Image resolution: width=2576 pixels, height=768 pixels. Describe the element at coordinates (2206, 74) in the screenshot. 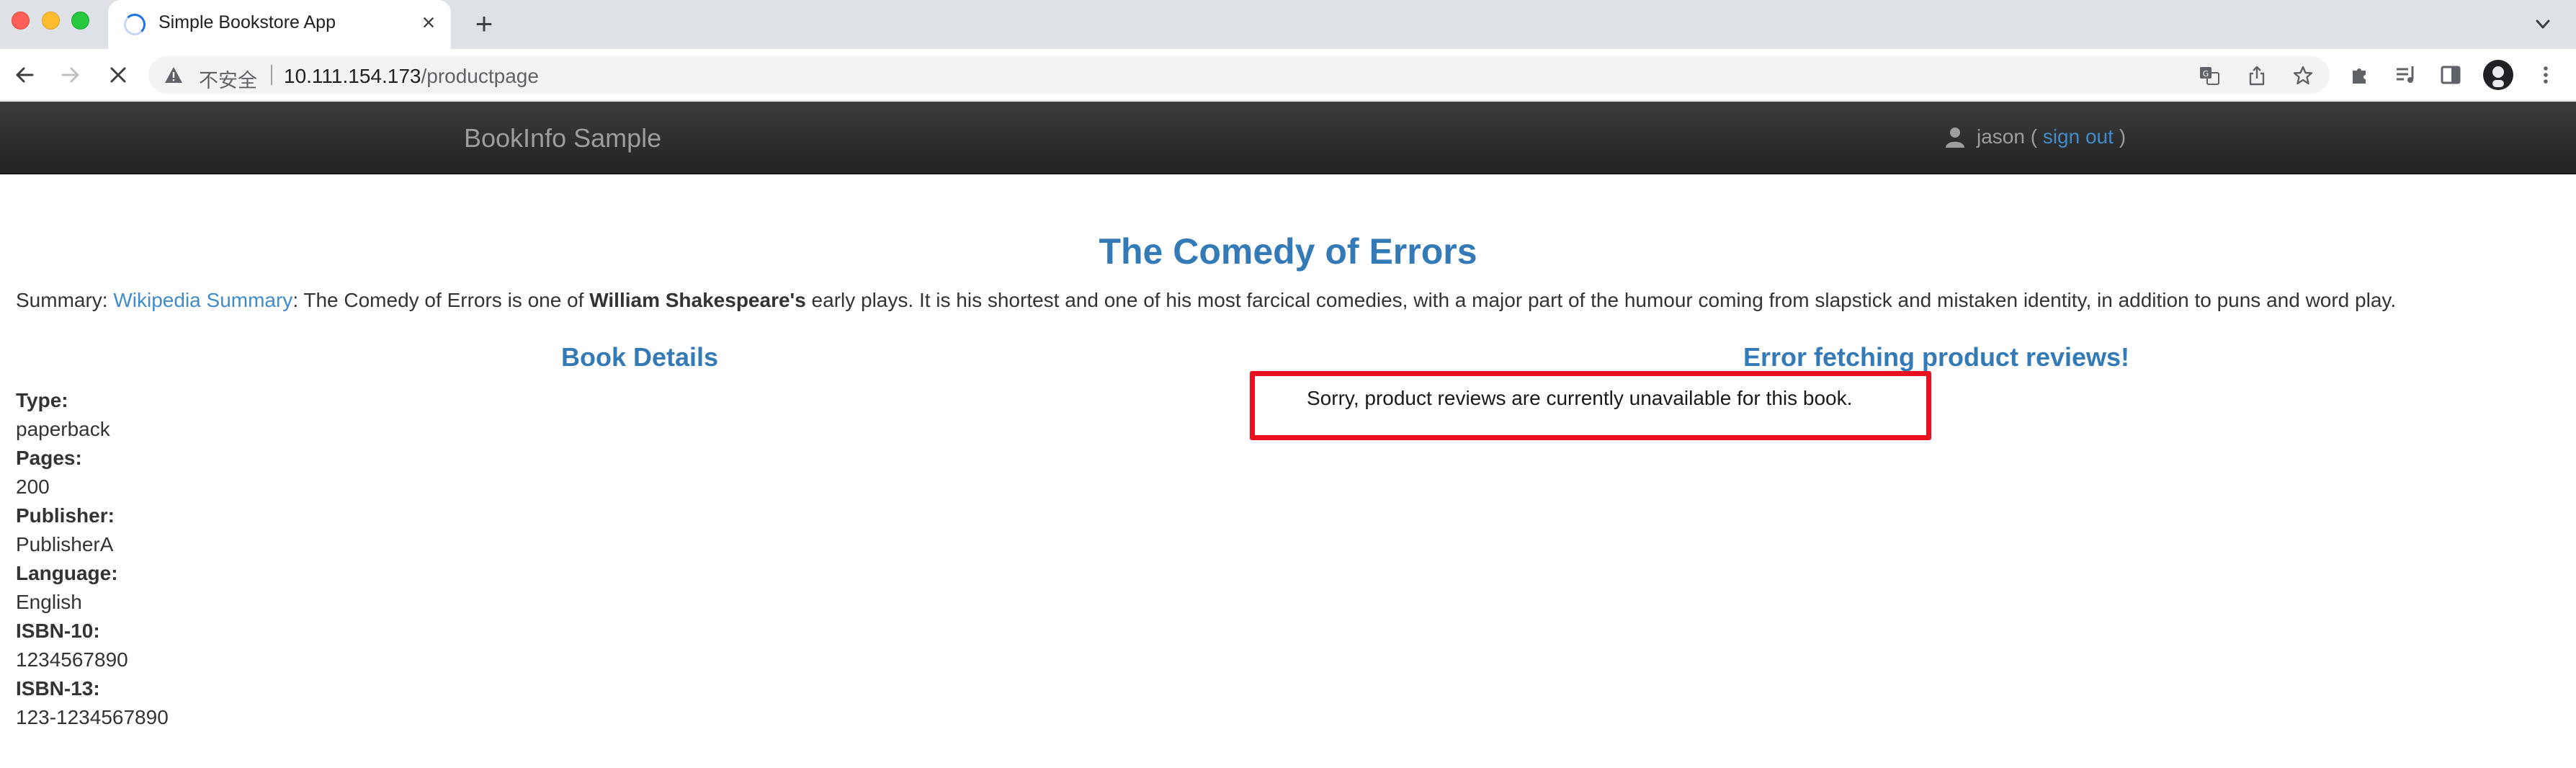

I see `svg-text: G` at that location.